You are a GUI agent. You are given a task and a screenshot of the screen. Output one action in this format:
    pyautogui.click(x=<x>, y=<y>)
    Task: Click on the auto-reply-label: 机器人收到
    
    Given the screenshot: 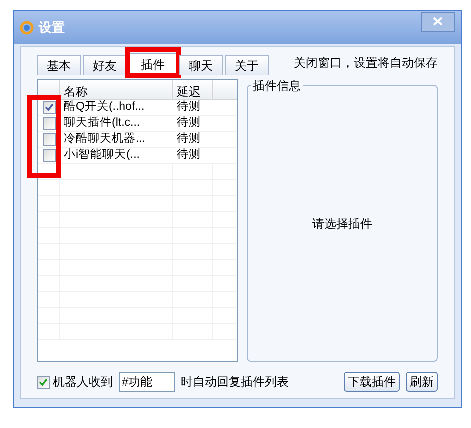 What is the action you would take?
    pyautogui.click(x=83, y=382)
    